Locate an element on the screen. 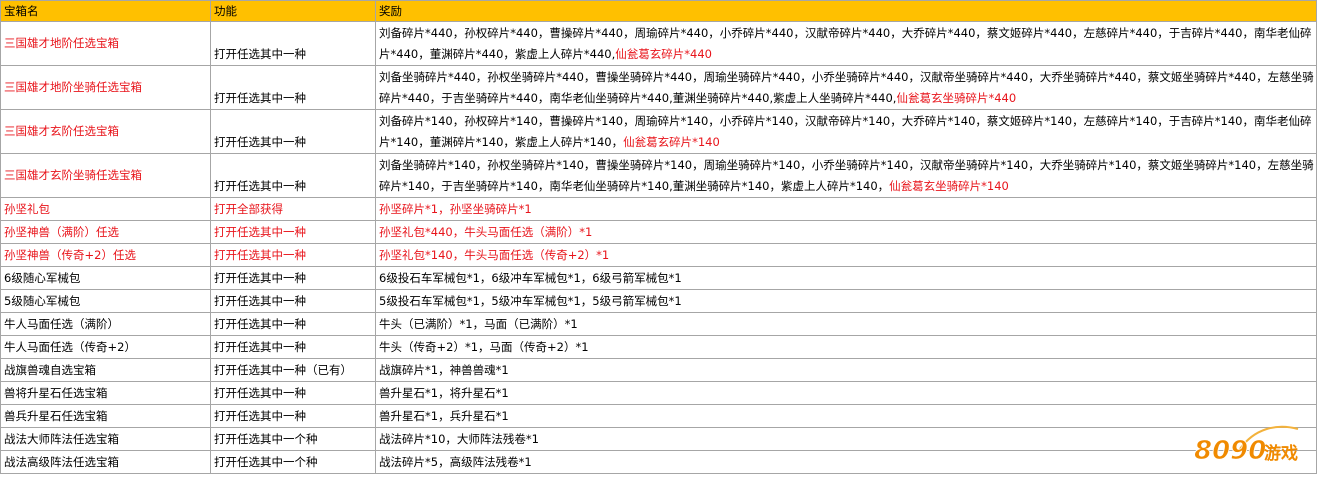  box-name: 6级随心军械包 is located at coordinates (105, 278).